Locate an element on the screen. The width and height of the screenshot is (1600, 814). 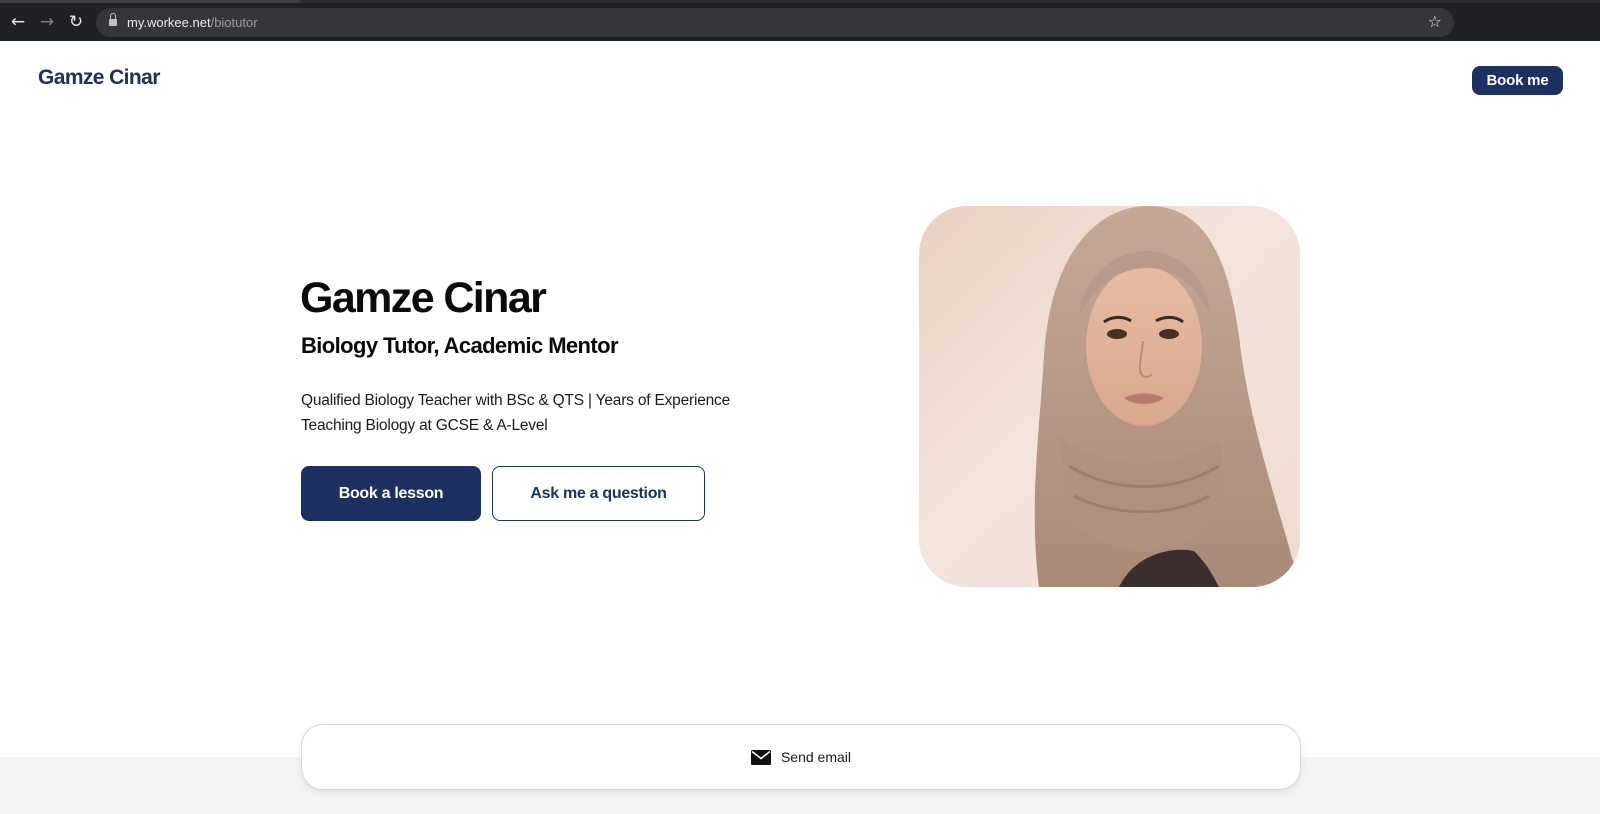
book-a-lesson-button: Book a lesson is located at coordinates (391, 493).